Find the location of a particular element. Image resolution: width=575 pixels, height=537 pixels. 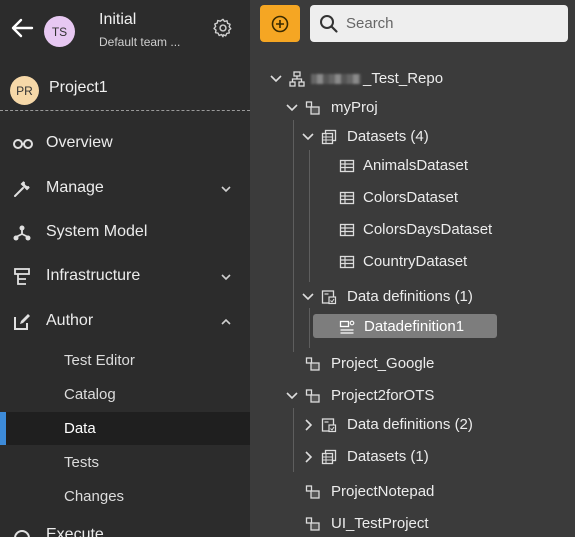

execute-icon is located at coordinates (22, 531).